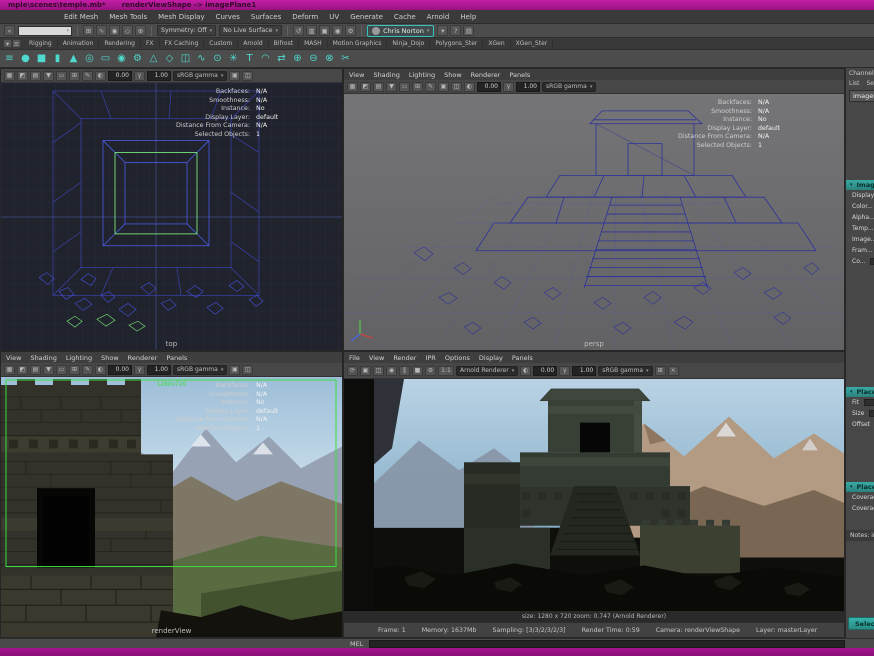 Image resolution: width=874 pixels, height=656 pixels. Describe the element at coordinates (13, 358) in the screenshot. I see `panel-menu-item: View` at that location.